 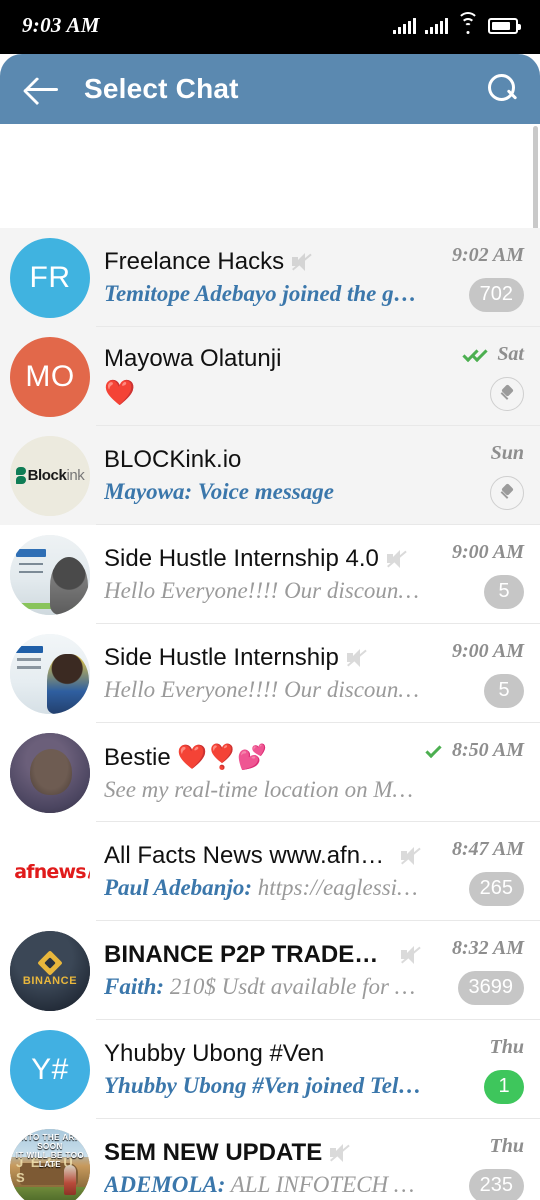 I want to click on avatar-image-flyer, so click(x=50, y=673).